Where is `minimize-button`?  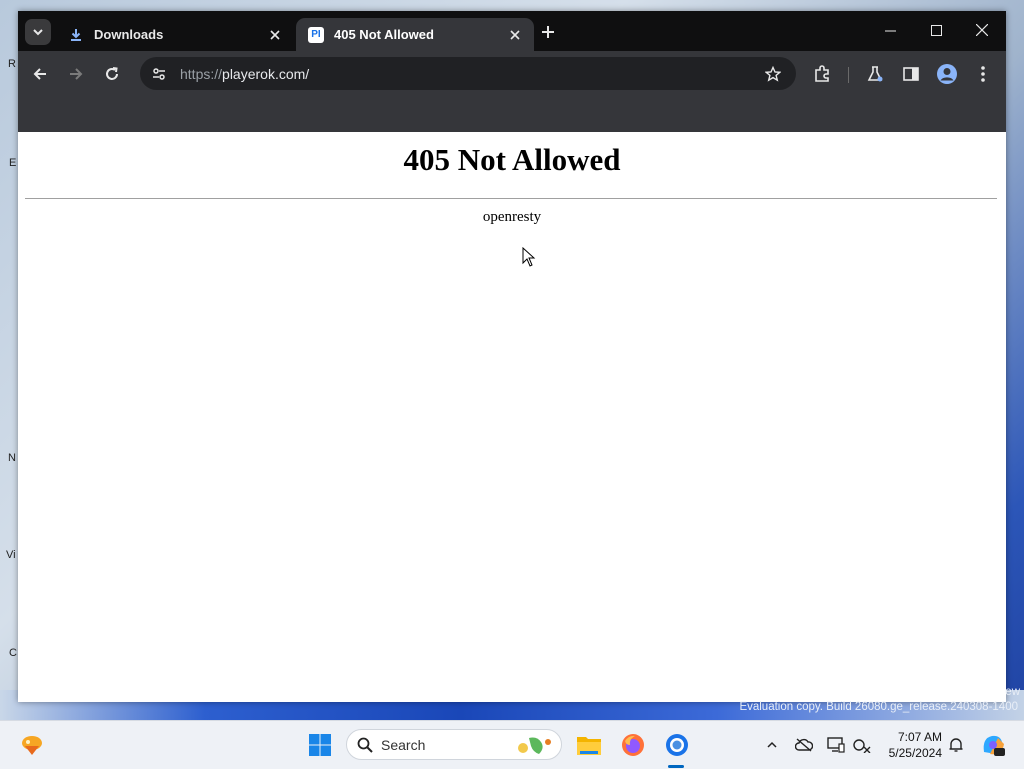
minimize-button is located at coordinates (890, 30).